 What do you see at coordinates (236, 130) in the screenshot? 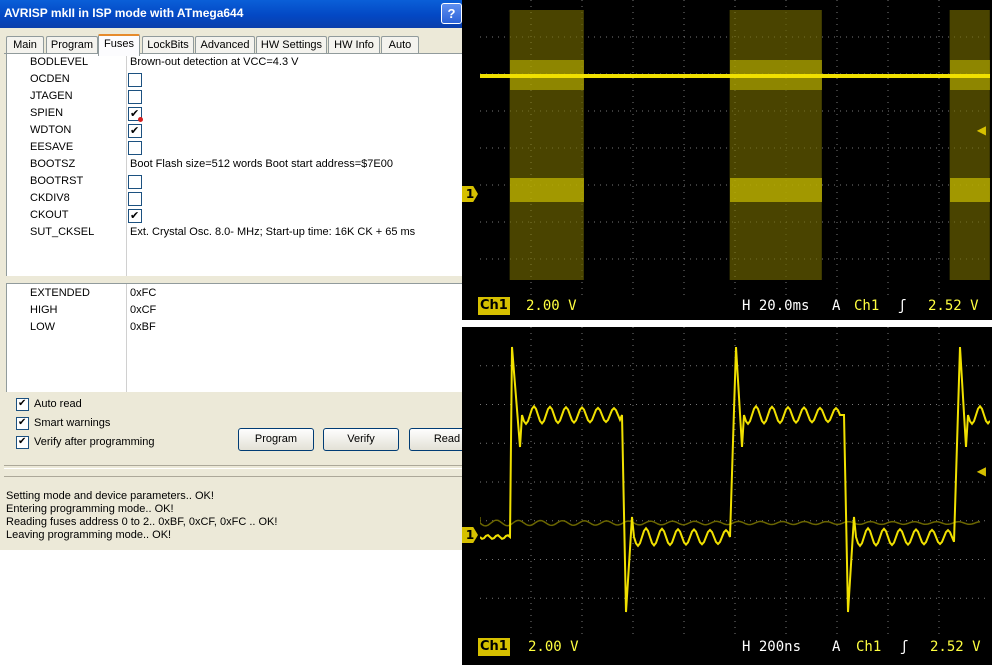
I see `fuse-row-wdton: WDTON` at bounding box center [236, 130].